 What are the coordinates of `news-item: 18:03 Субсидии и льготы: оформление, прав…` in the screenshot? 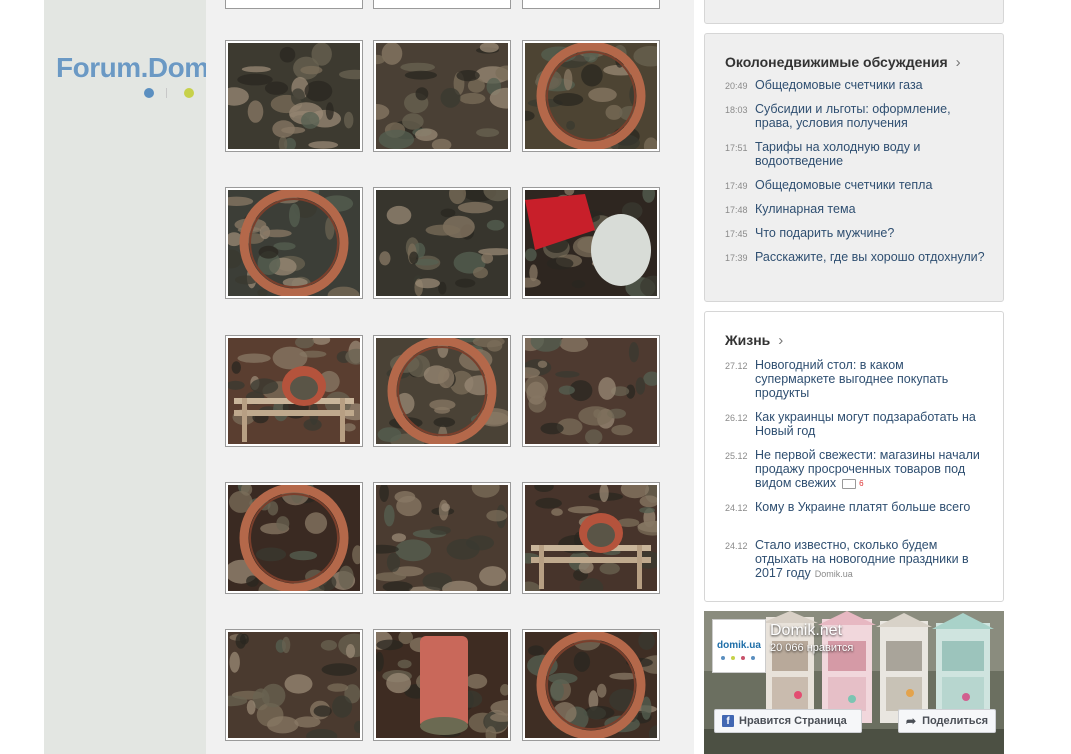 It's located at (855, 116).